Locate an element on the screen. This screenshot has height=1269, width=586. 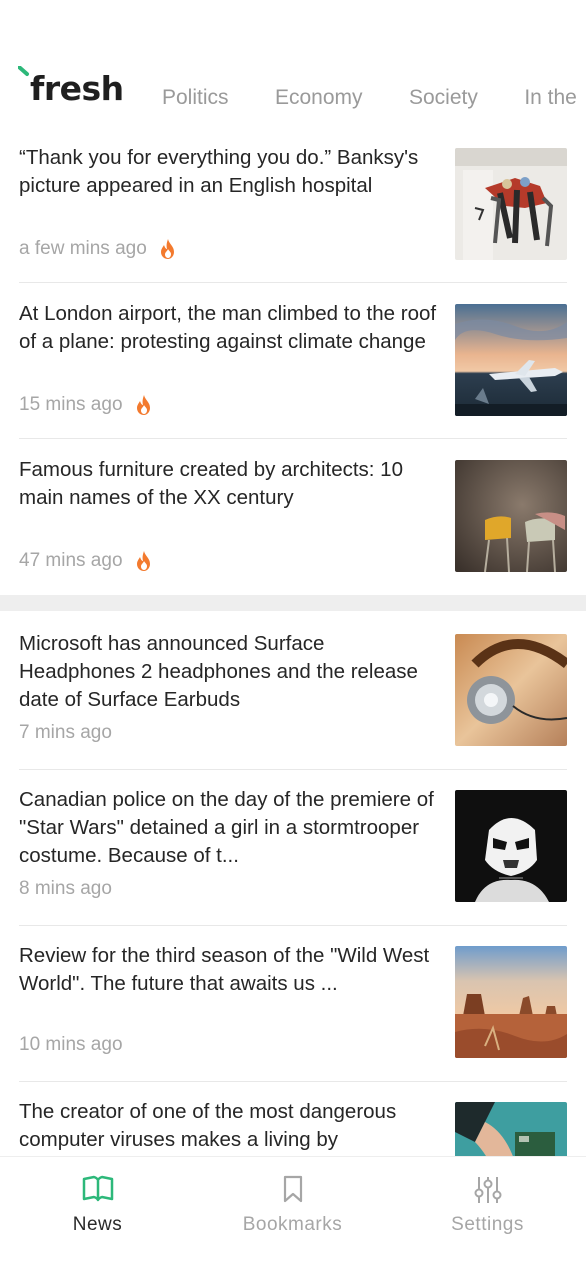
article-time: a few mins ago is located at coordinates (83, 248).